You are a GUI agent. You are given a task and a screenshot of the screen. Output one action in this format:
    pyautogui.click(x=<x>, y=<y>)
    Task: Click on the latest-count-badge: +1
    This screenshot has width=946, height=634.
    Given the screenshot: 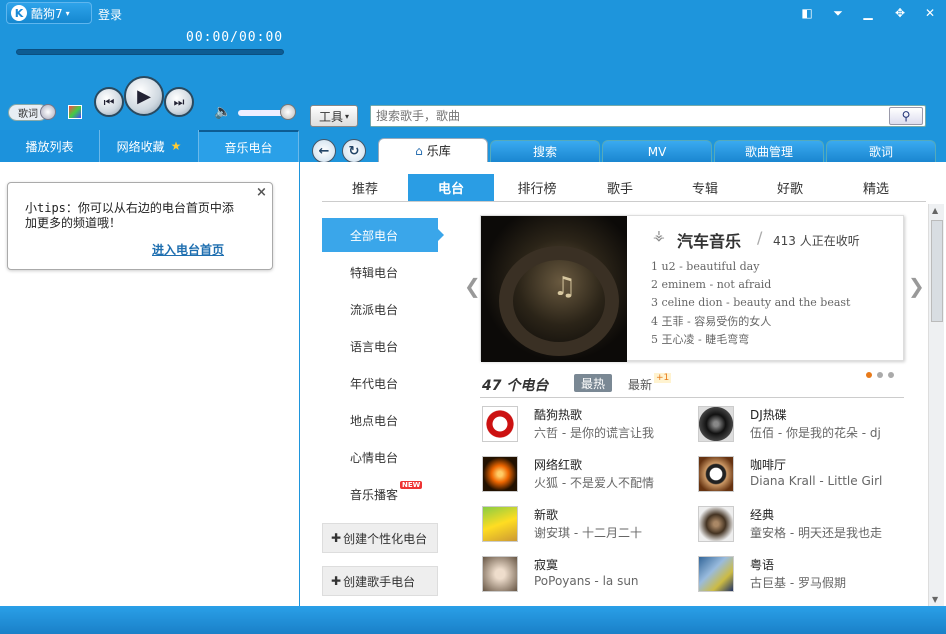 What is the action you would take?
    pyautogui.click(x=663, y=378)
    